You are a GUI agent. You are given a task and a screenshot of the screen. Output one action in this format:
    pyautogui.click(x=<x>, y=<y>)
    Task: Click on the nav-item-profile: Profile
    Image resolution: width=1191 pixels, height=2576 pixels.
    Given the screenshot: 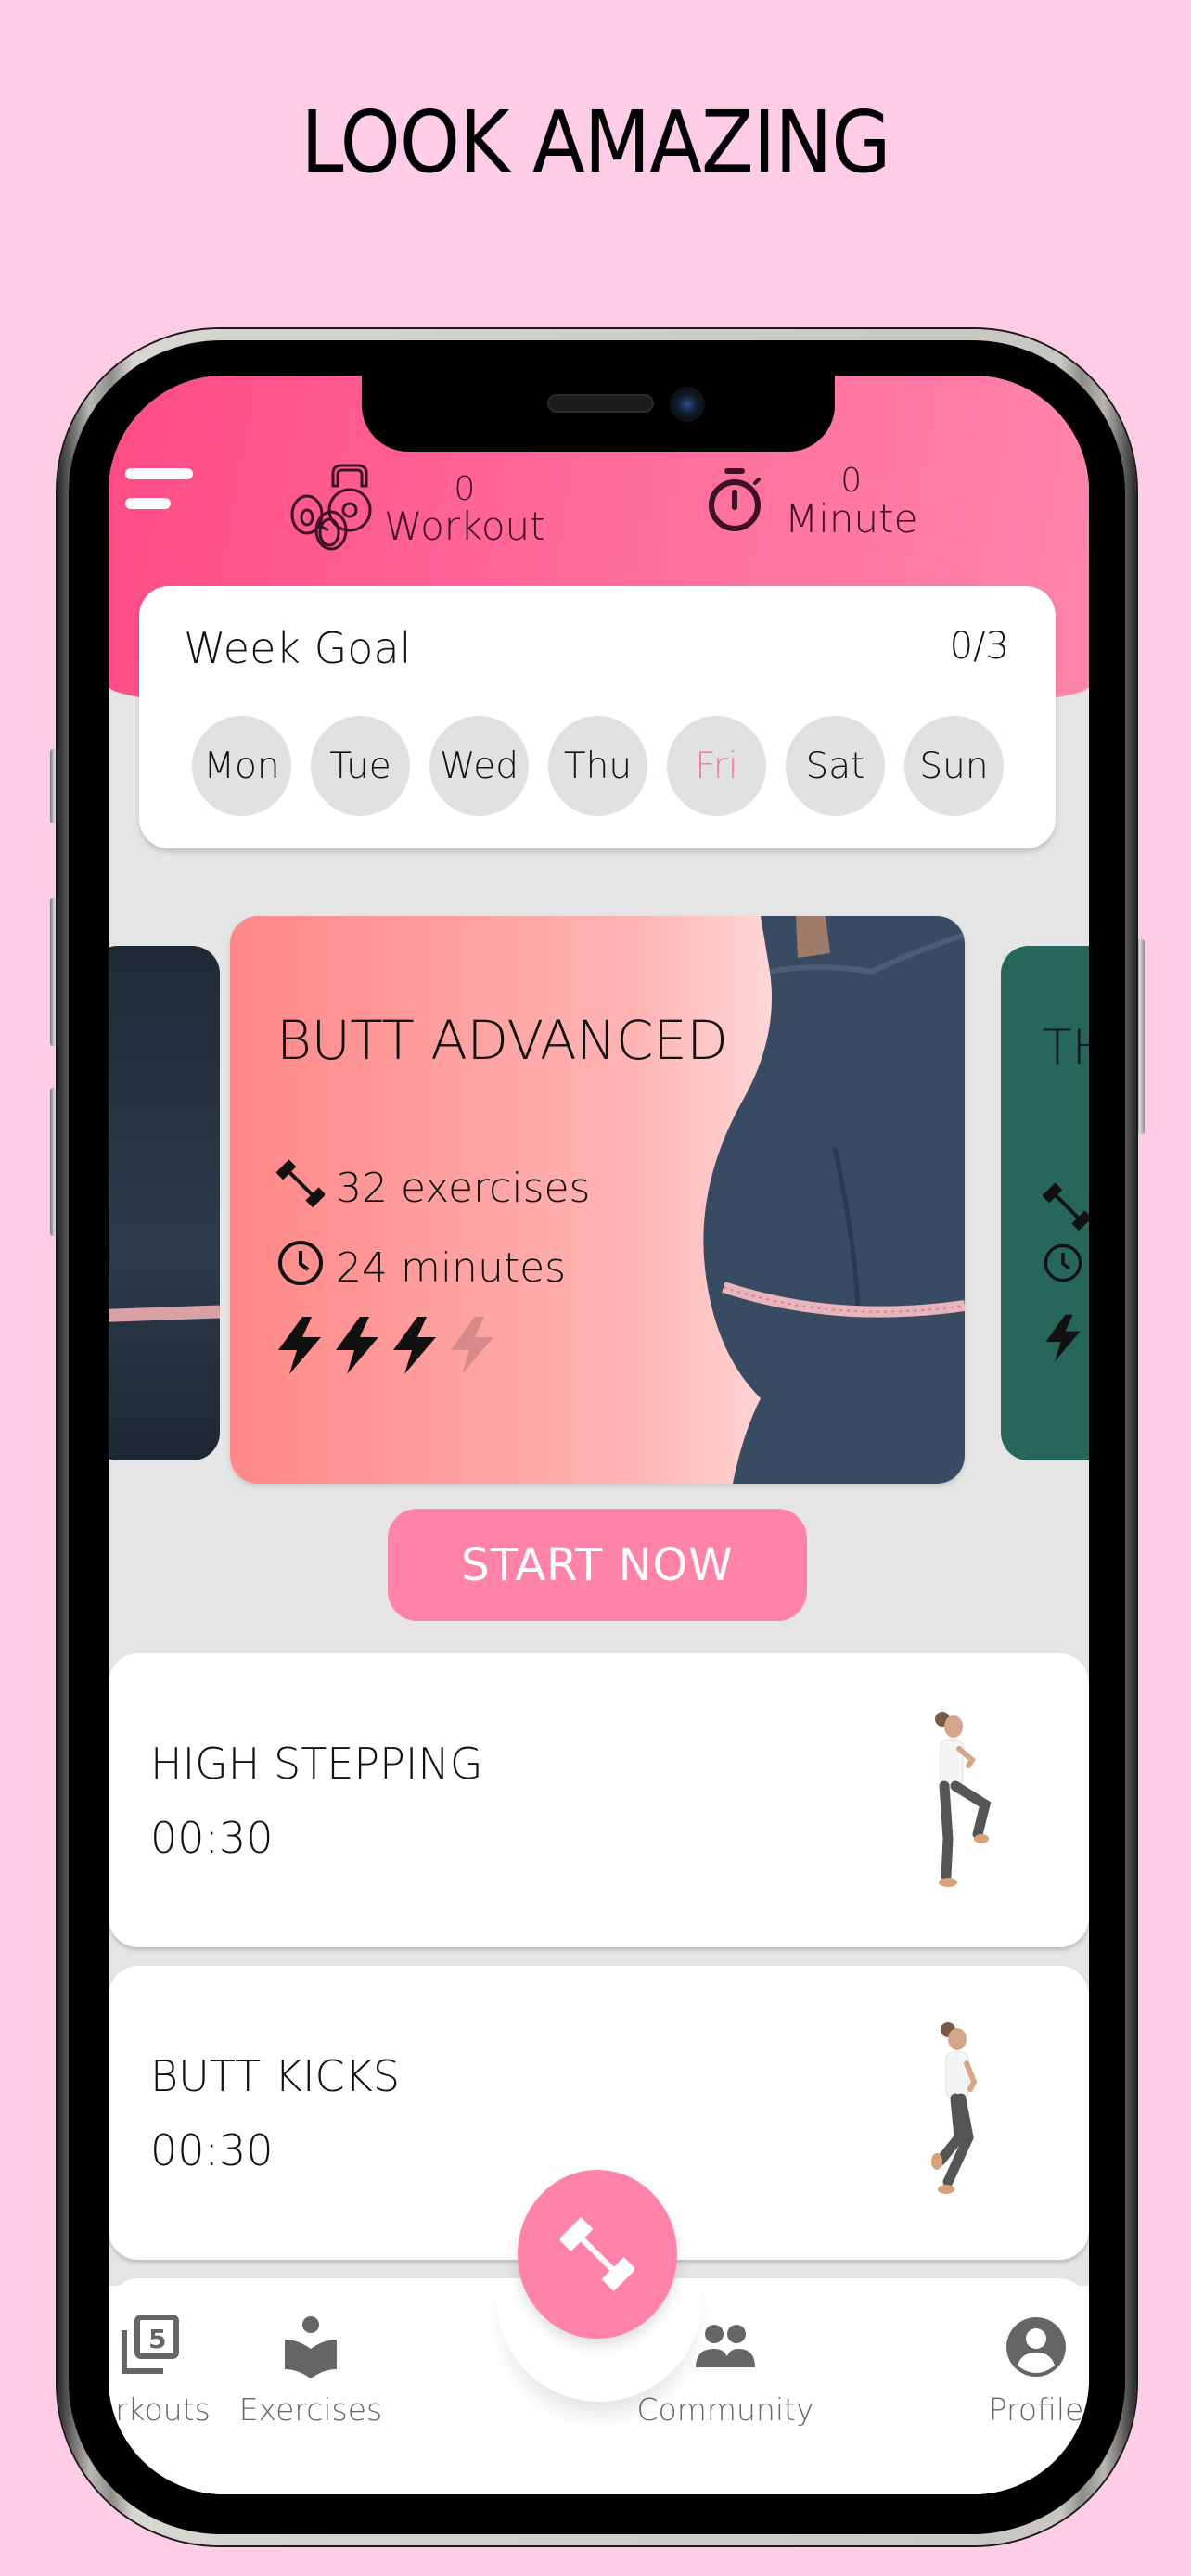 What is the action you would take?
    pyautogui.click(x=1030, y=2371)
    